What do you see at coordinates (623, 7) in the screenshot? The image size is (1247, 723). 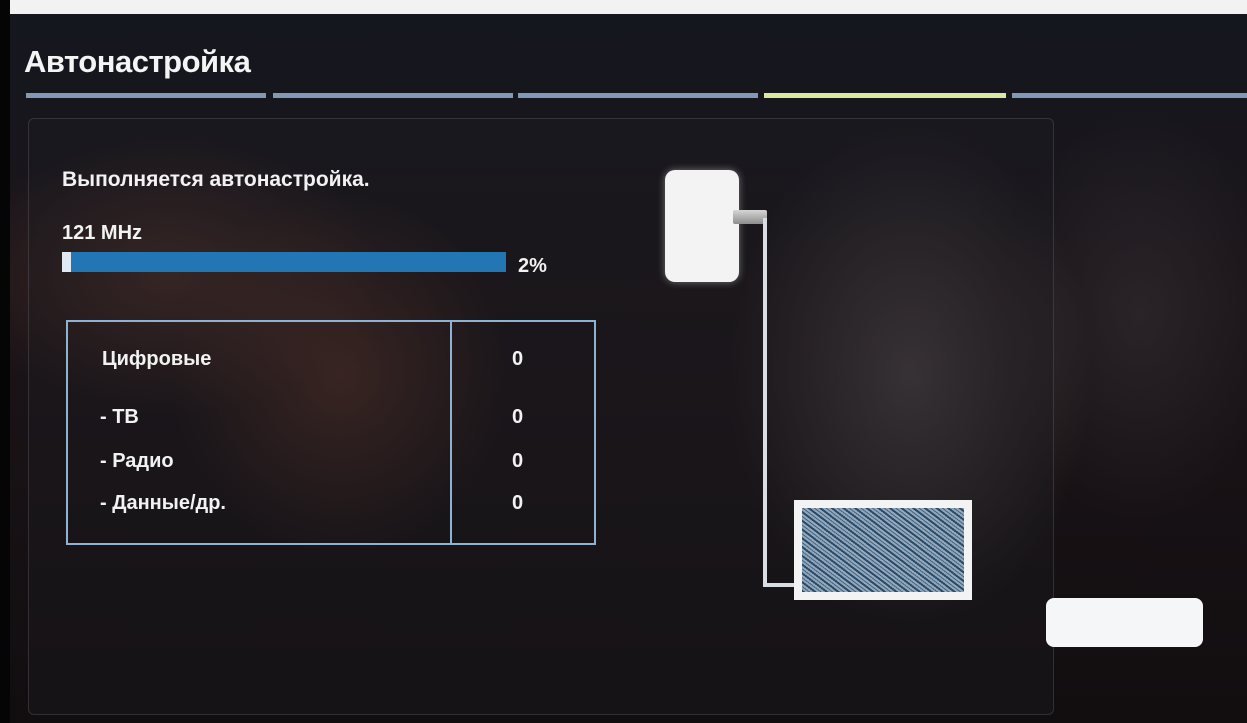 I see `tv-bezel-top` at bounding box center [623, 7].